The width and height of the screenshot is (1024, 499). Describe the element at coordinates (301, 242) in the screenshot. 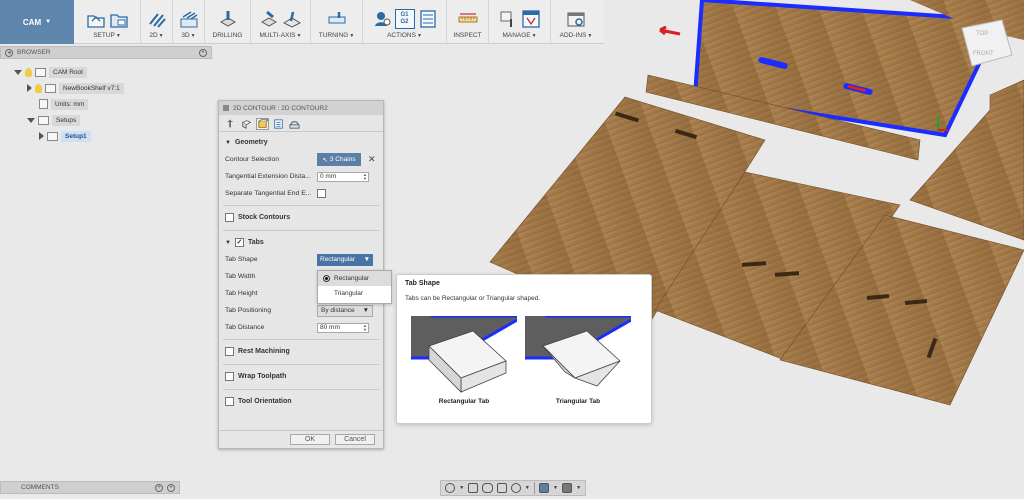

I see `tabs-section-header: ▼ ✓ Tabs` at that location.